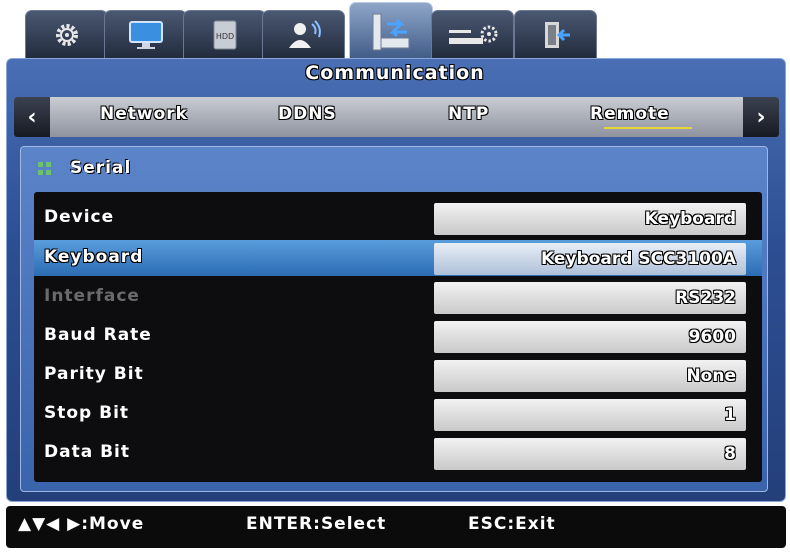 The width and height of the screenshot is (790, 554). I want to click on active-tab-indicator, so click(648, 128).